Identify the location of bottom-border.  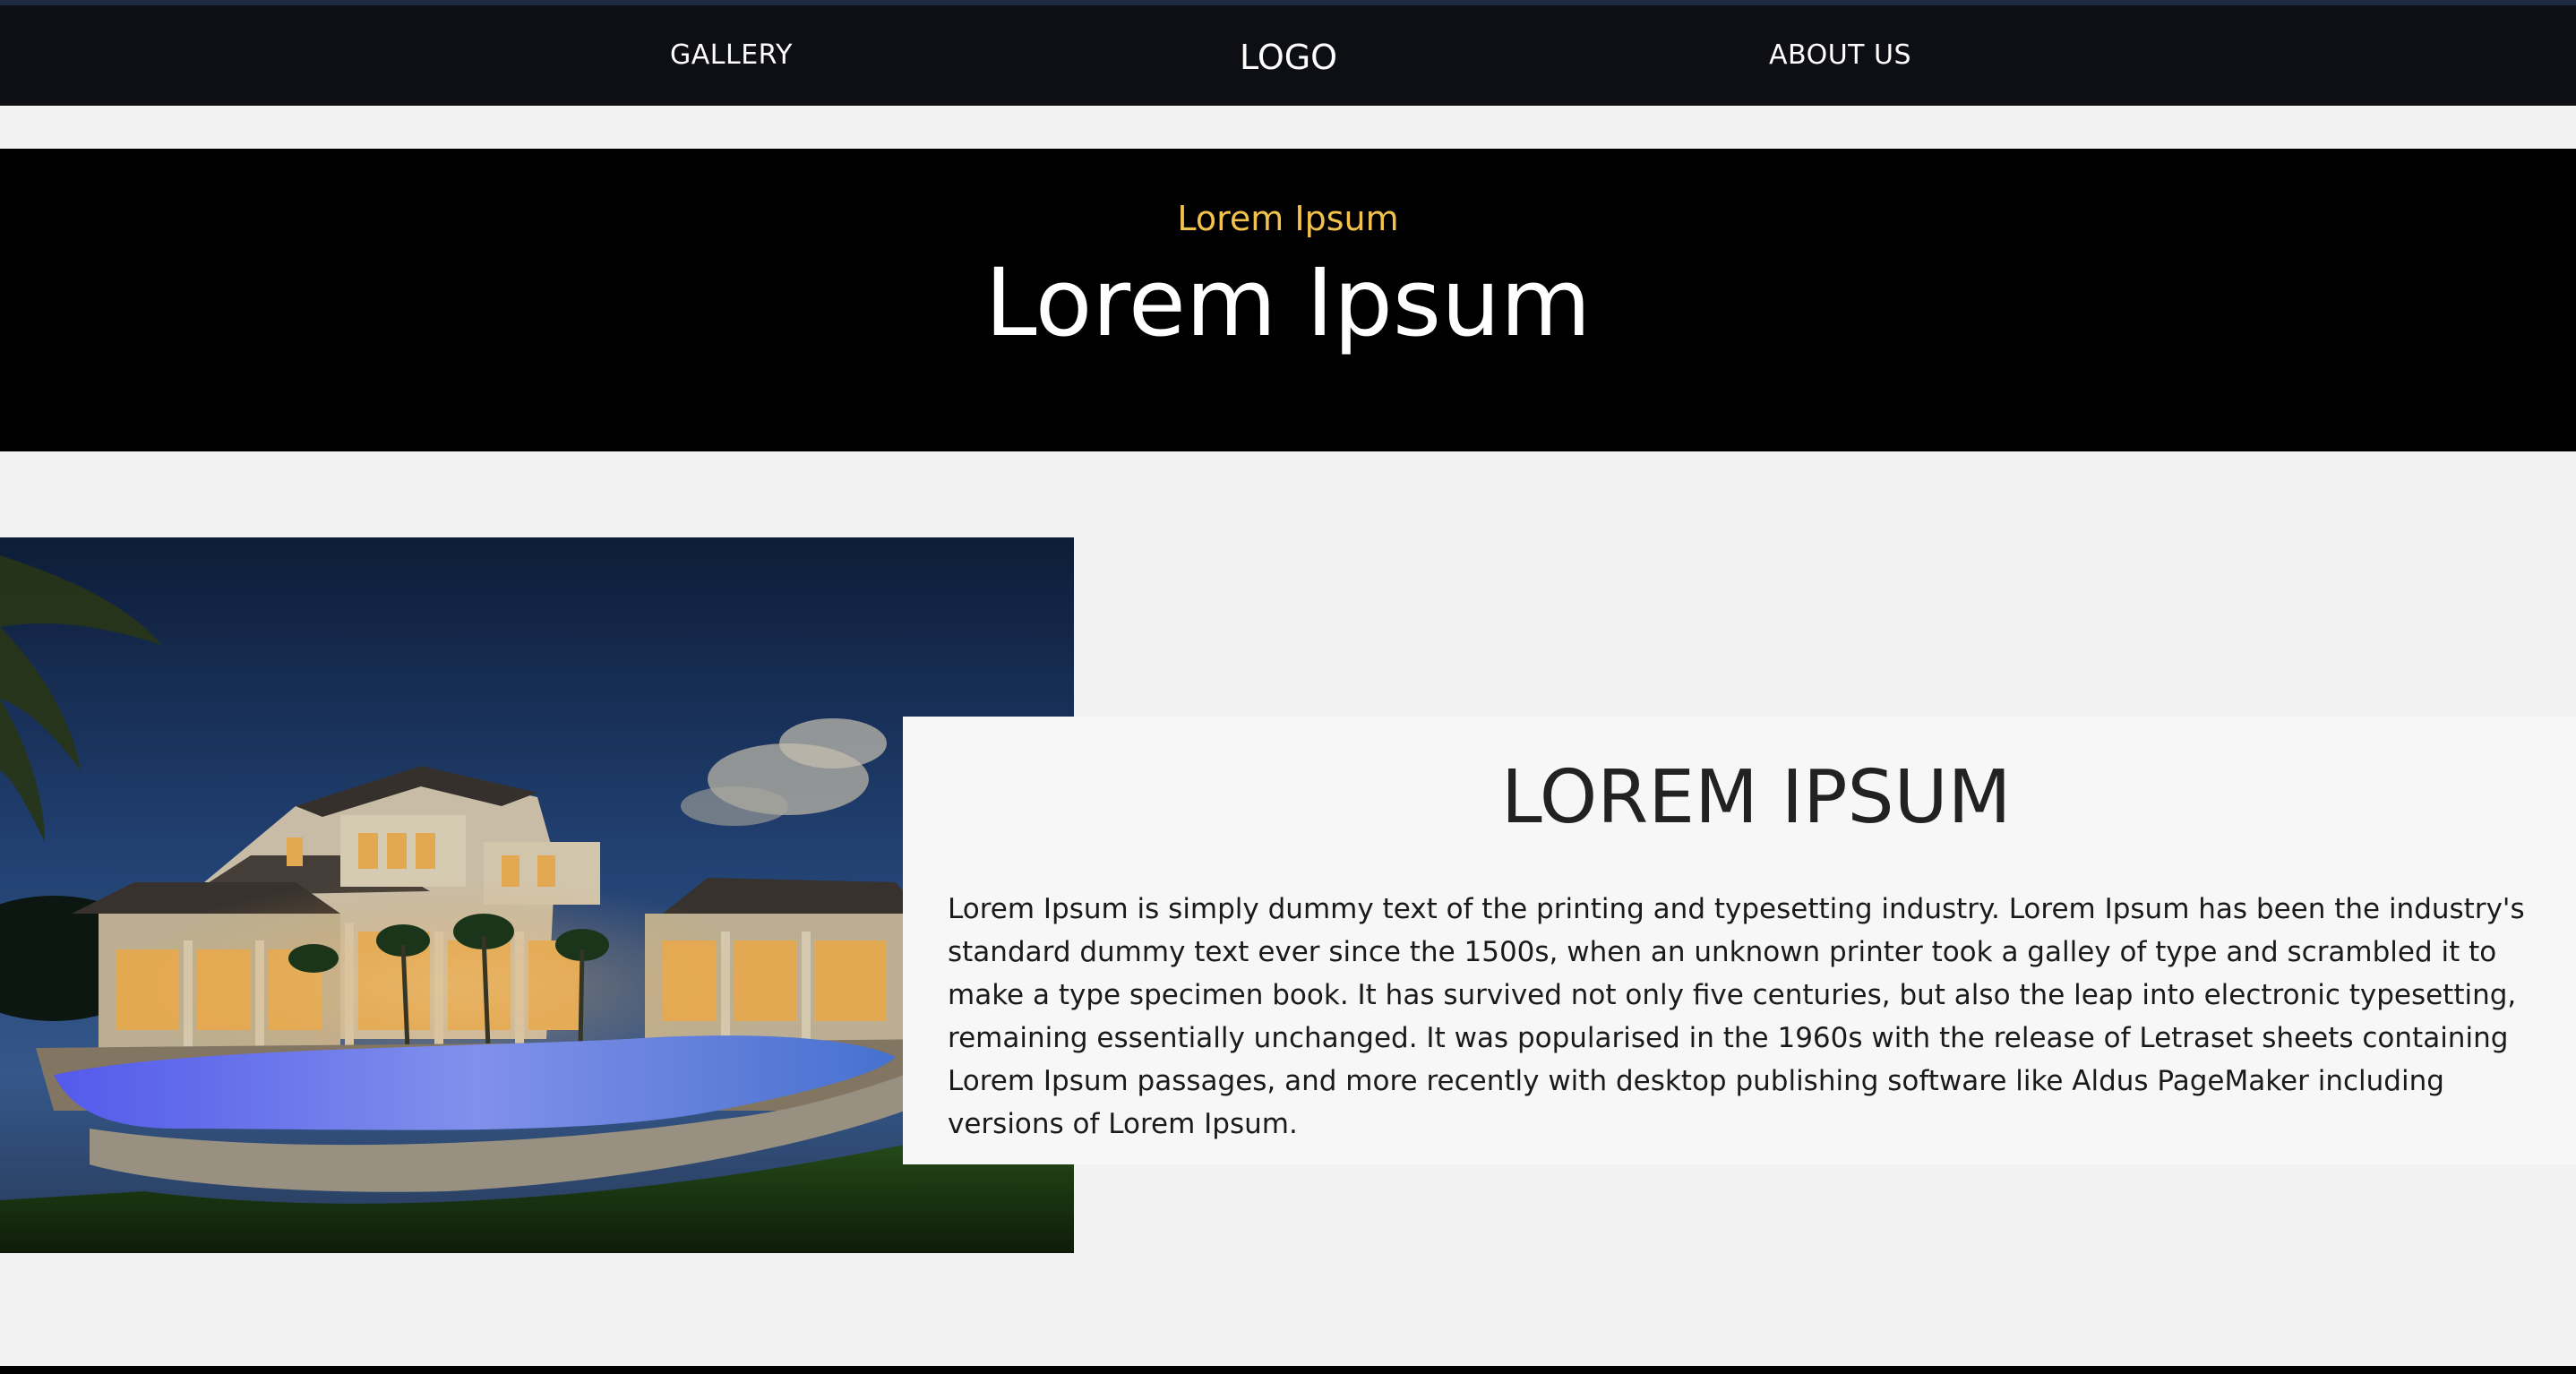
(1288, 1370).